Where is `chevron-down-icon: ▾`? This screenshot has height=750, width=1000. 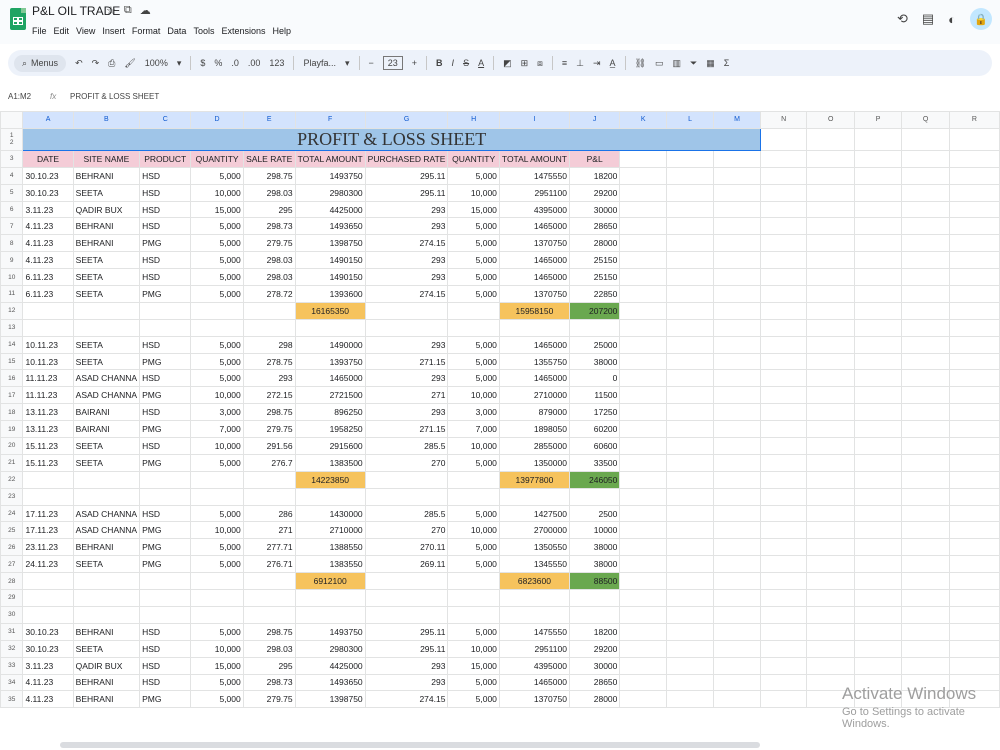 chevron-down-icon: ▾ is located at coordinates (179, 63).